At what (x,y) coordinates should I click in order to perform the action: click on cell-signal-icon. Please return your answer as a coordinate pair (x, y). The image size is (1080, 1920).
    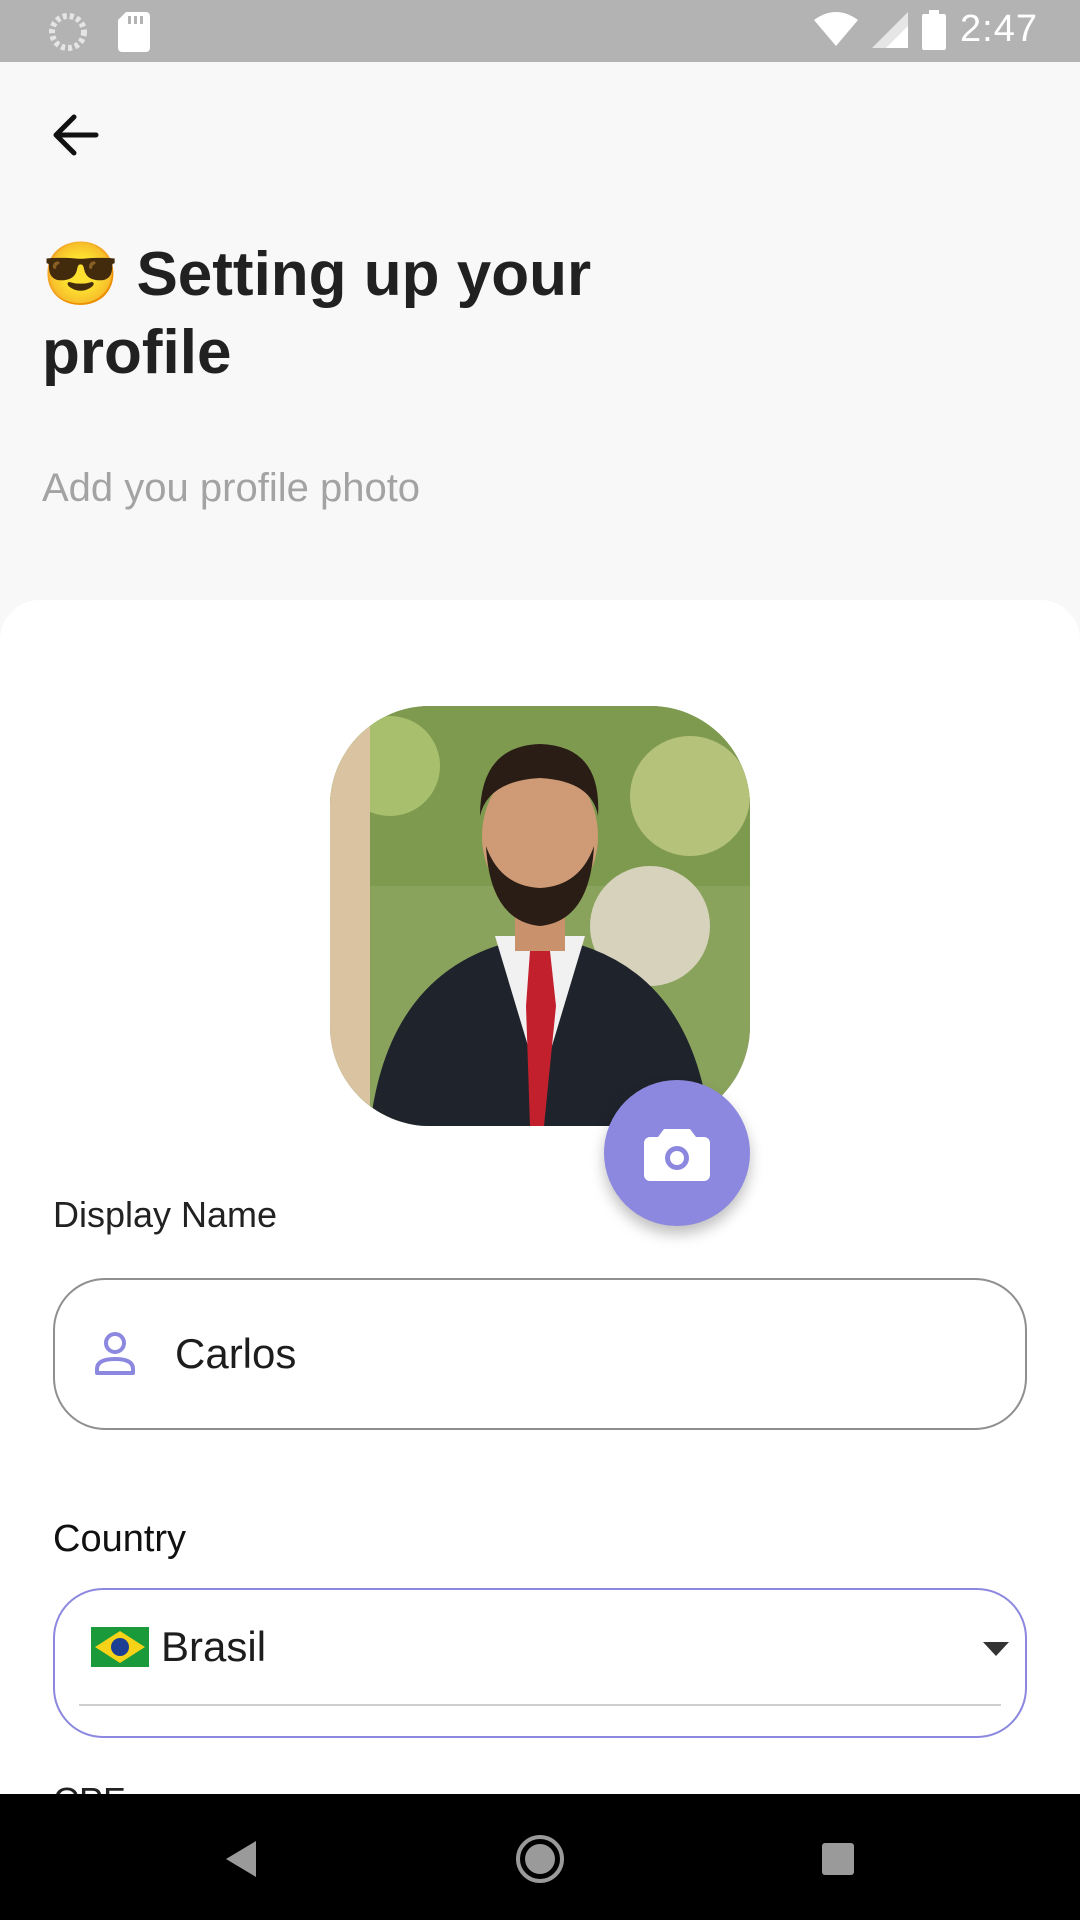
    Looking at the image, I should click on (890, 29).